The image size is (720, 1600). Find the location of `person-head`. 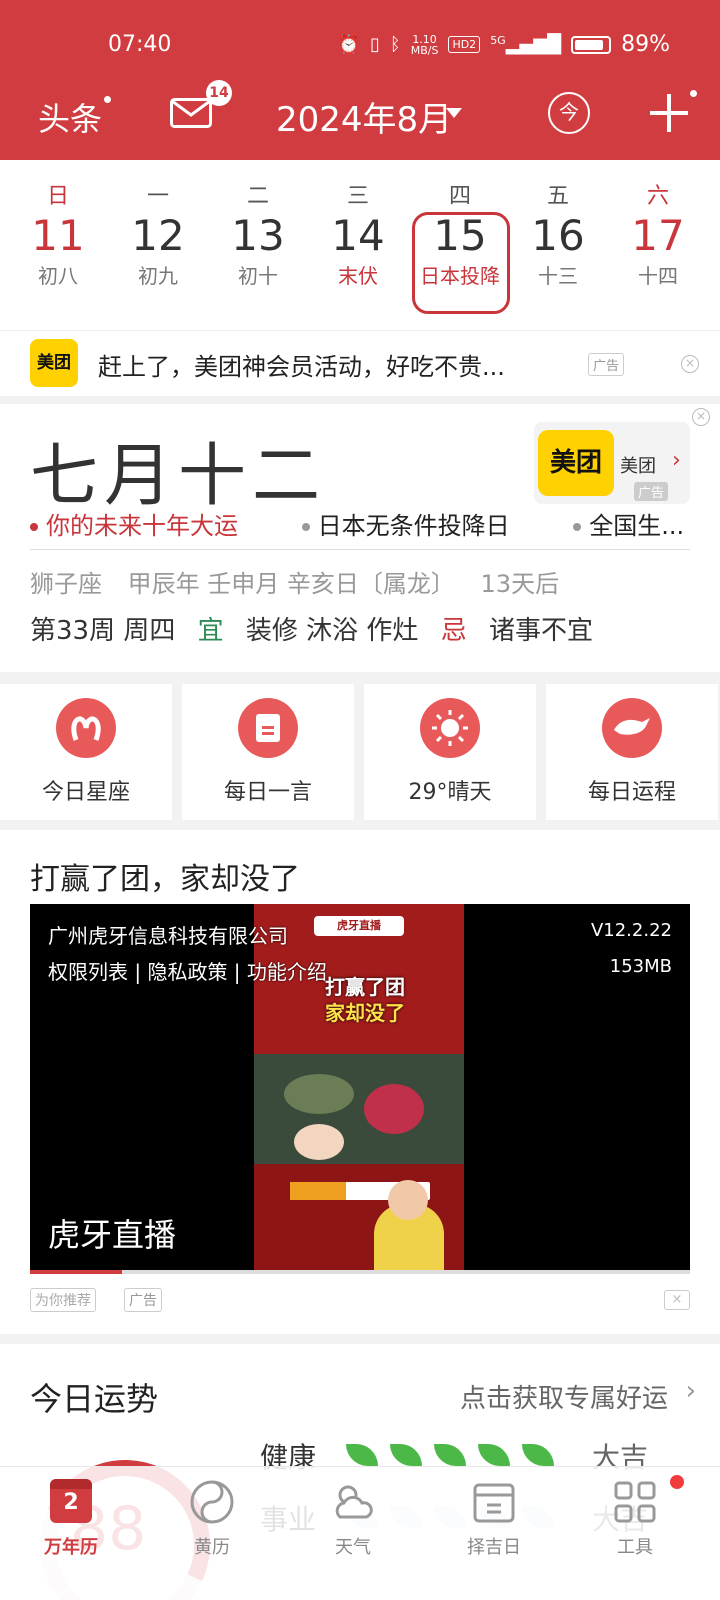

person-head is located at coordinates (408, 1200).